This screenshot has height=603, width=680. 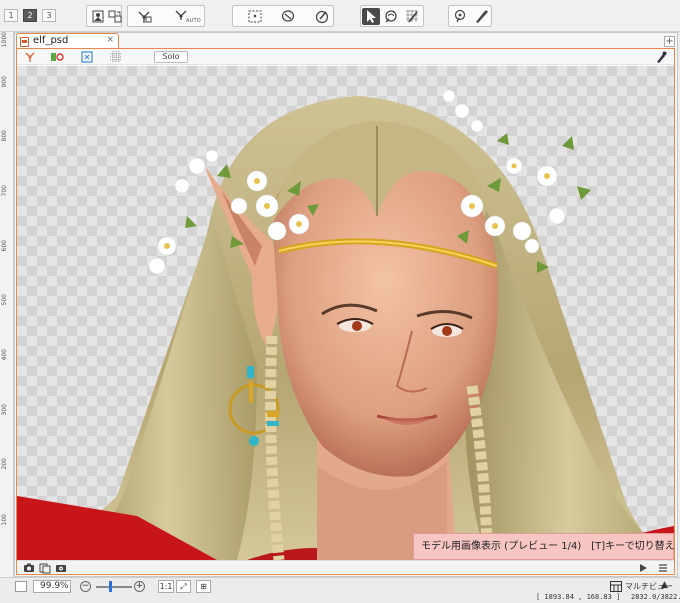 What do you see at coordinates (115, 16) in the screenshot?
I see `model-texture-icon` at bounding box center [115, 16].